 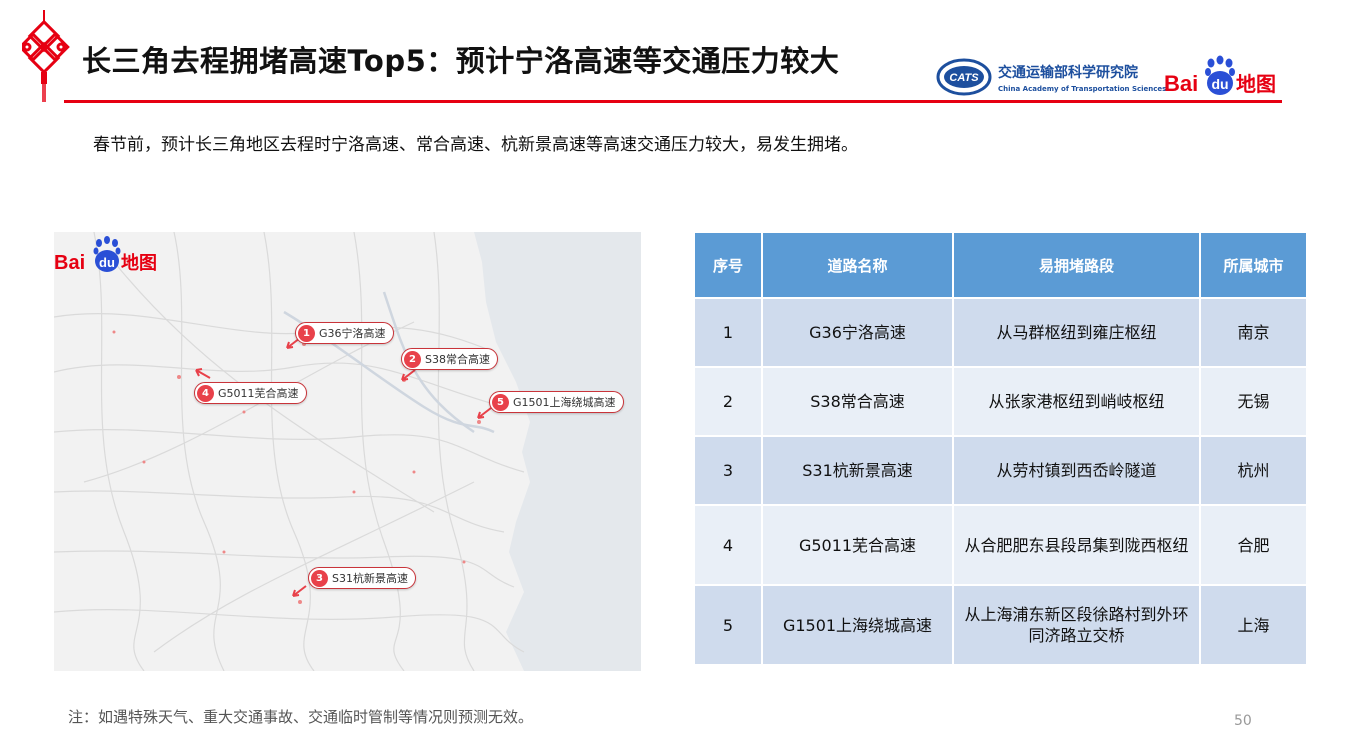 What do you see at coordinates (107, 262) in the screenshot?
I see `map-logo-du: du` at bounding box center [107, 262].